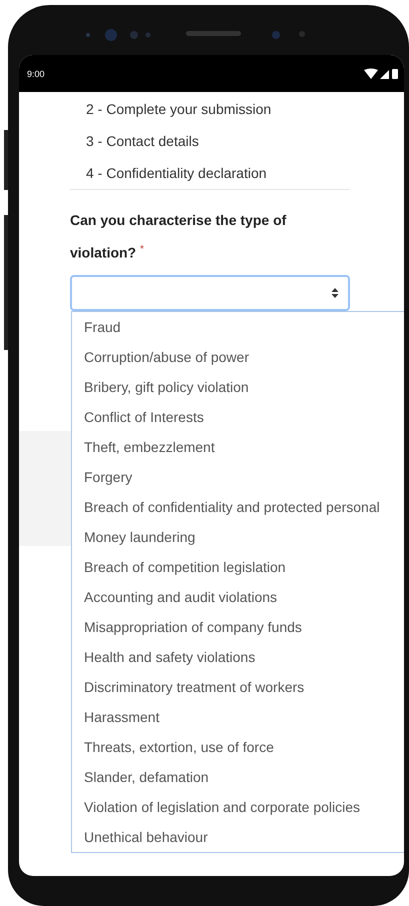 This screenshot has height=906, width=409. I want to click on option-item: Theft, embezzlement, so click(238, 447).